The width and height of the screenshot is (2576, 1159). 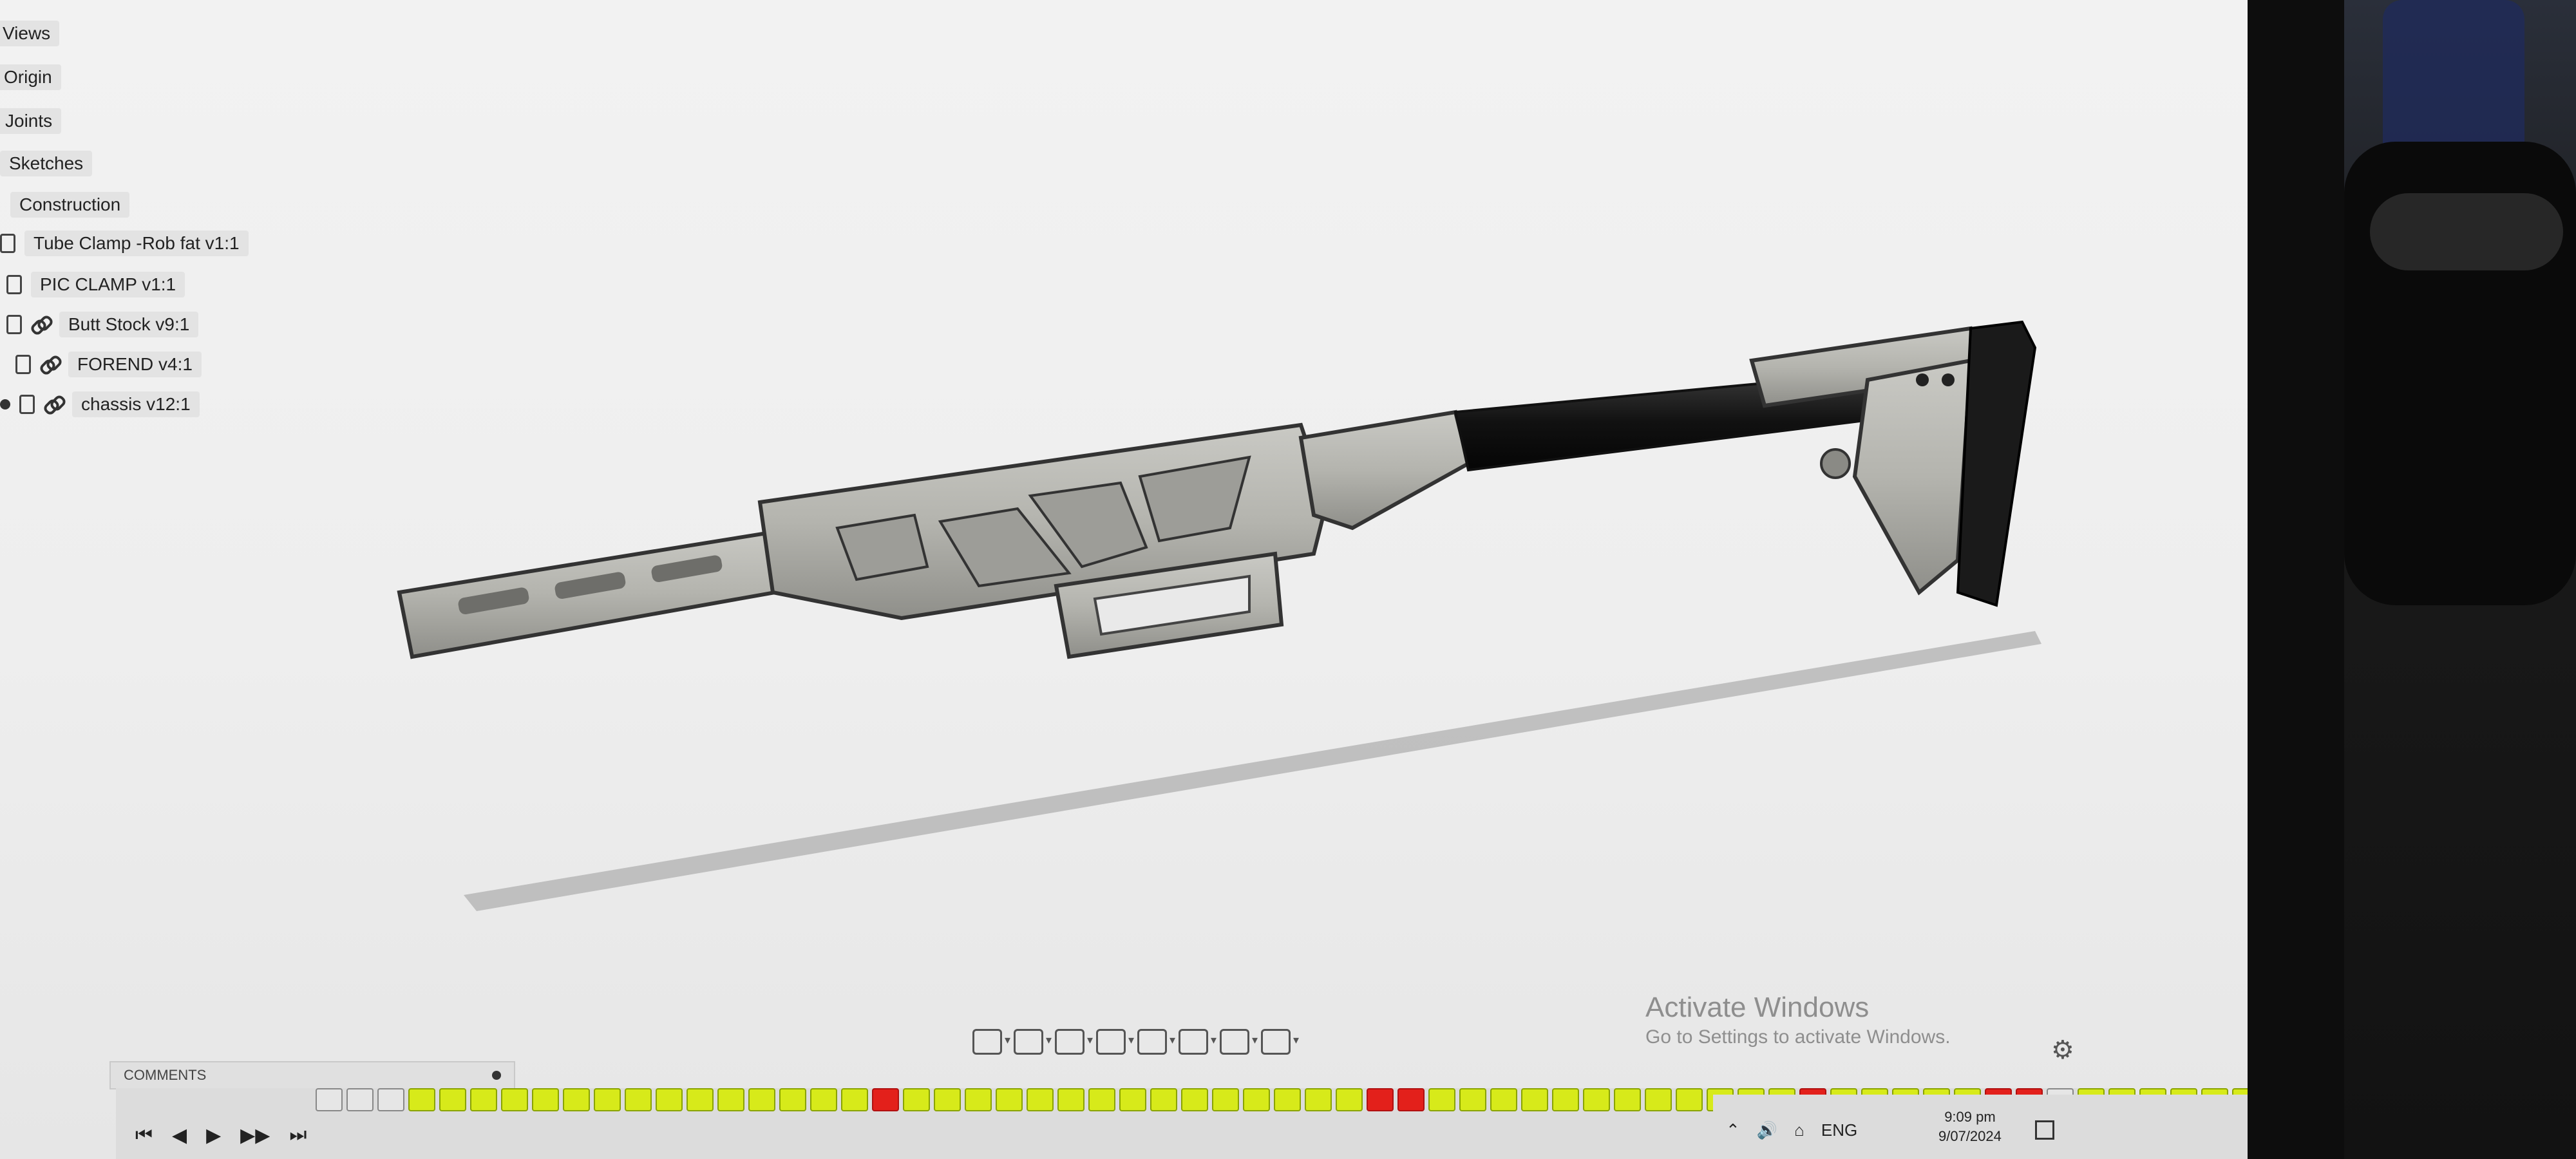 I want to click on network-icon: ⌂, so click(x=1799, y=1130).